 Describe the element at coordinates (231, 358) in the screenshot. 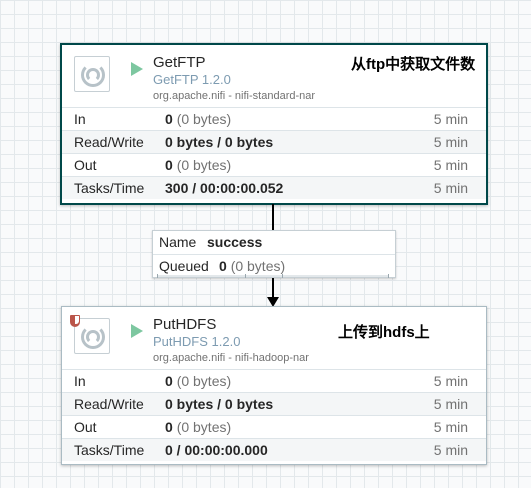

I see `processor-bundle: org.apache.nifi - nifi-hadoop-nar` at that location.